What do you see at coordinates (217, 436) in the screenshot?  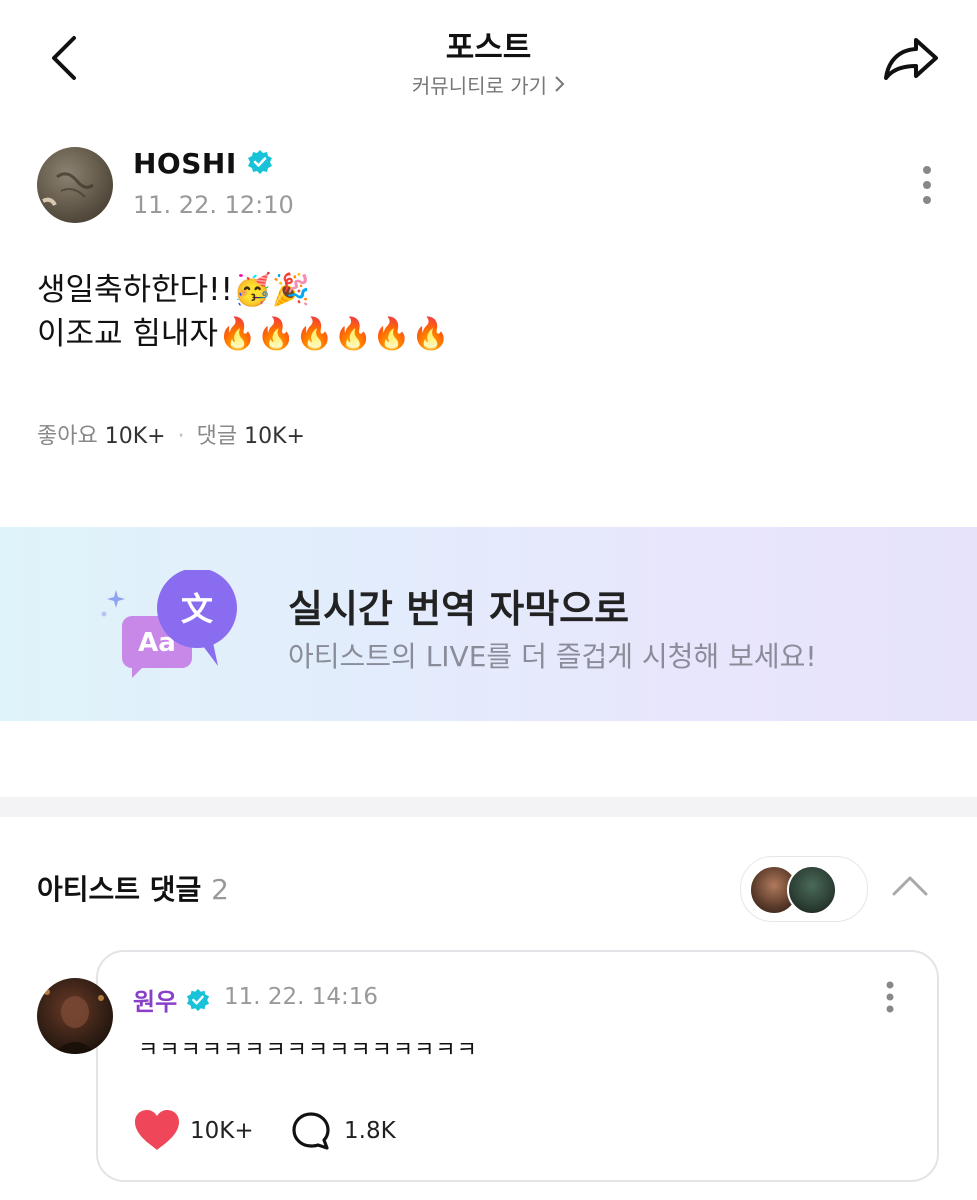 I see `comments-label: 댓글` at bounding box center [217, 436].